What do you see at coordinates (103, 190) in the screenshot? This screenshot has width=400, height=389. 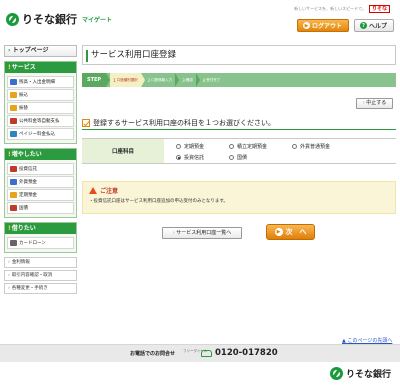 I see `notice-title: ご注意` at bounding box center [103, 190].